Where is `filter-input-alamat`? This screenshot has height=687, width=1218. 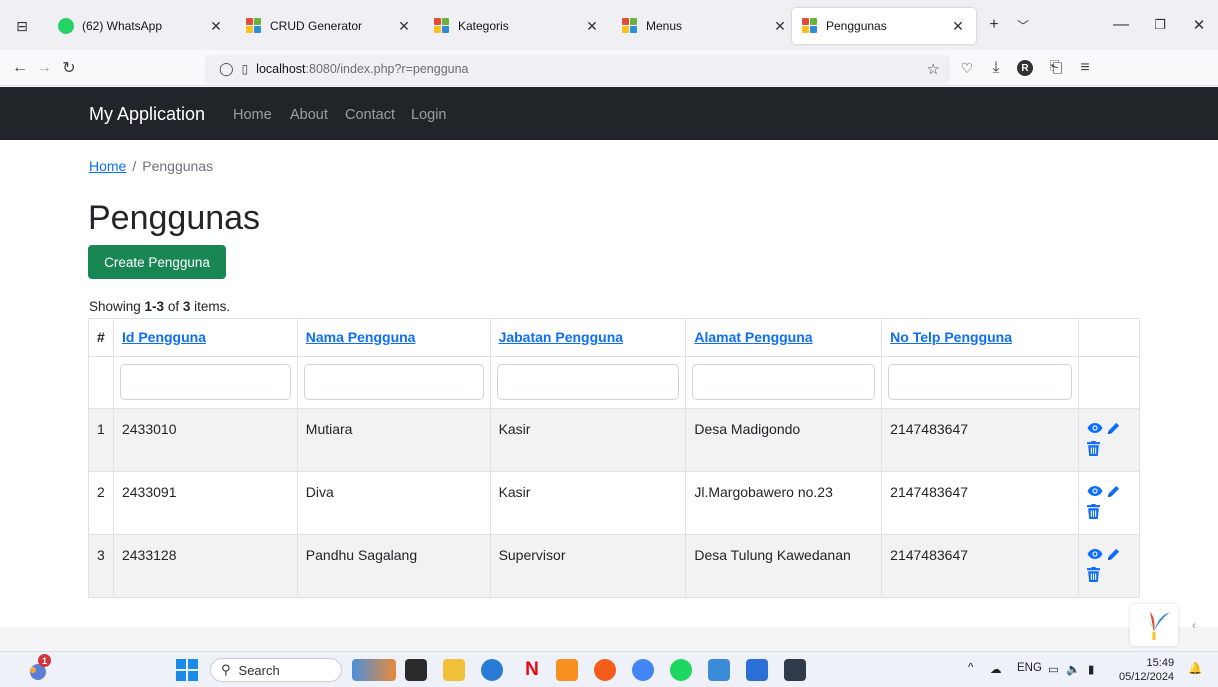 filter-input-alamat is located at coordinates (784, 382).